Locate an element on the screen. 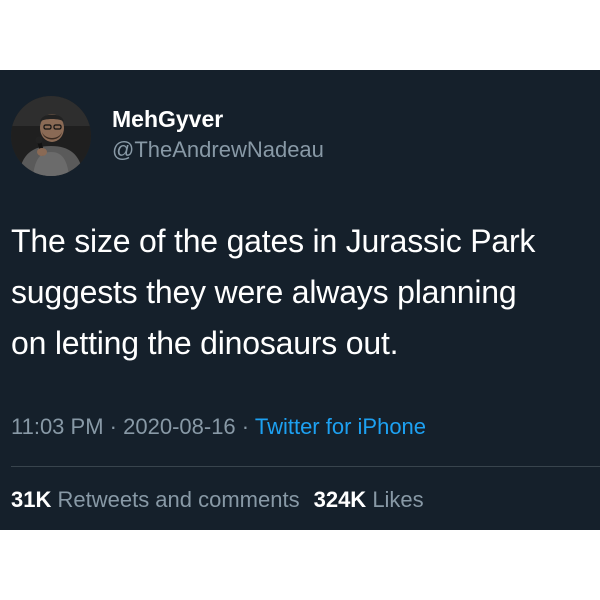  tweet-header: MehGyver @TheAndrewNadeau is located at coordinates (167, 136).